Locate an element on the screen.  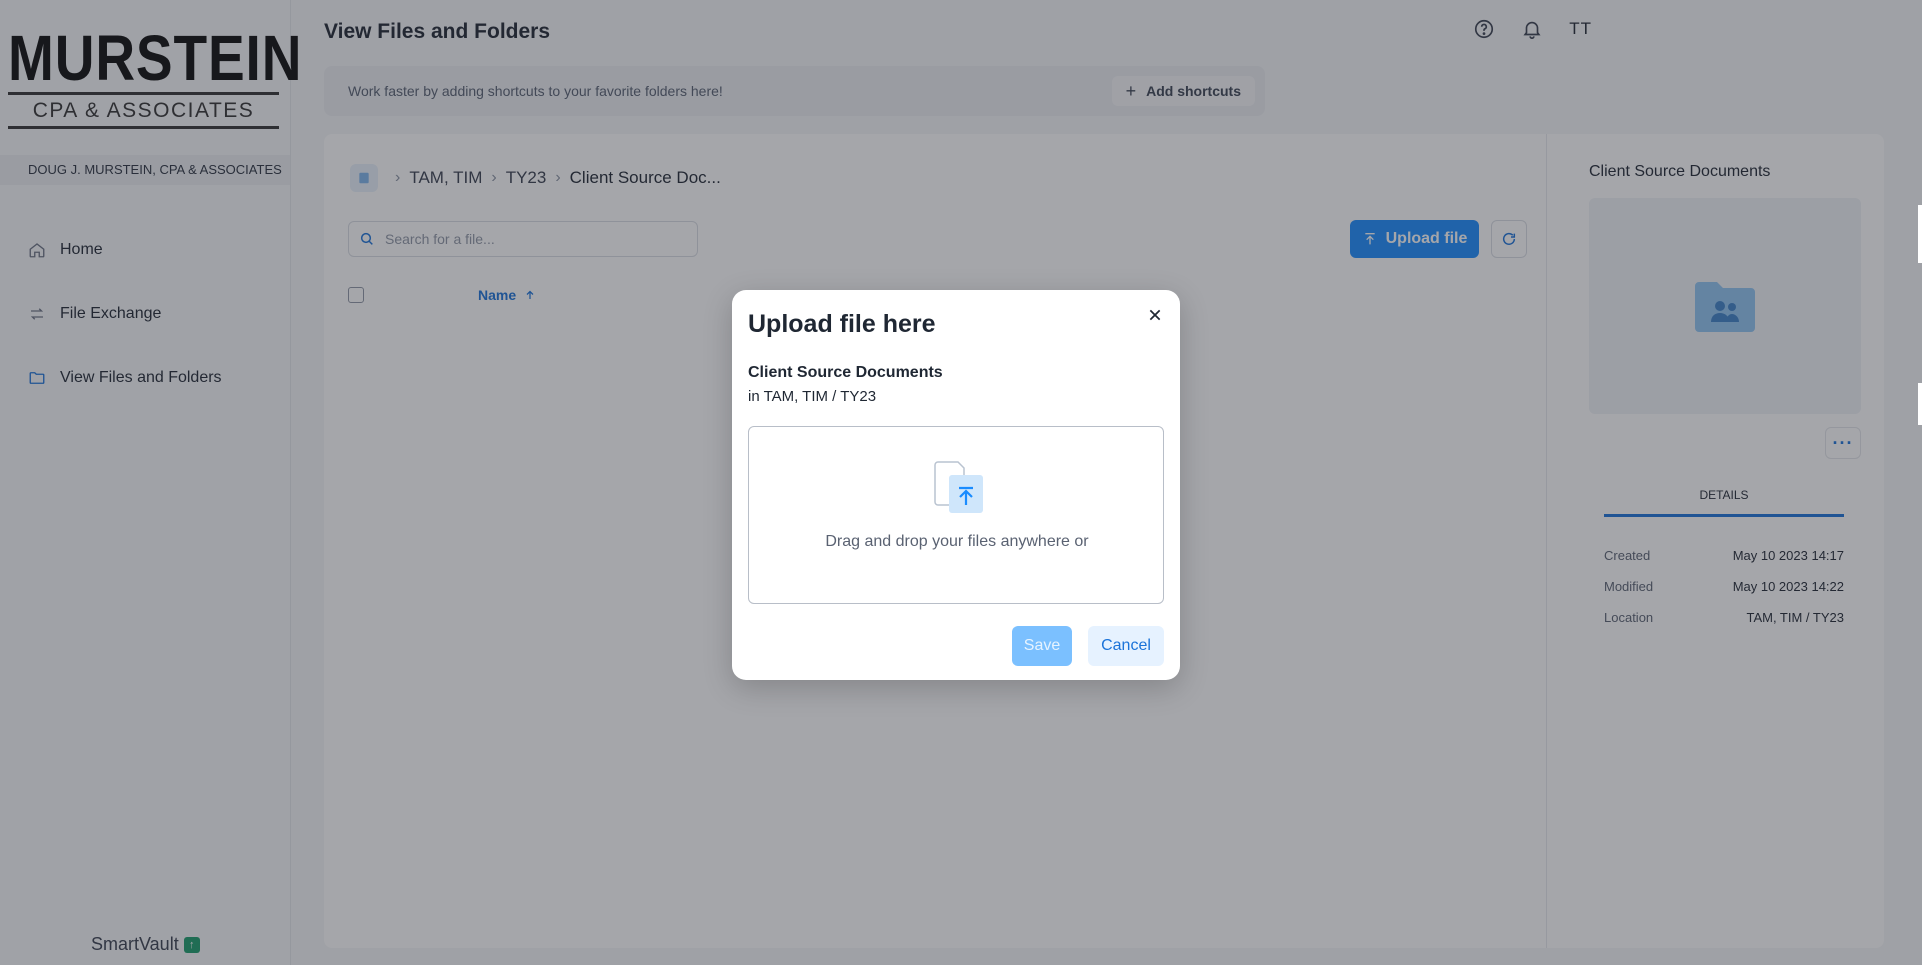
dialog-title: Upload file here is located at coordinates (842, 324).